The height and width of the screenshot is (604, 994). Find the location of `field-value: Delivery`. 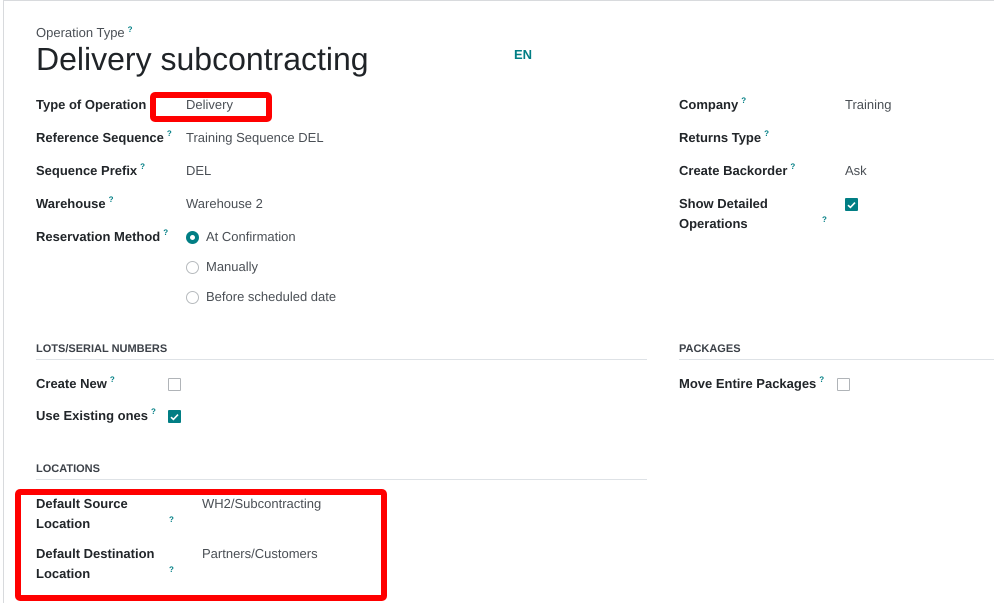

field-value: Delivery is located at coordinates (209, 104).